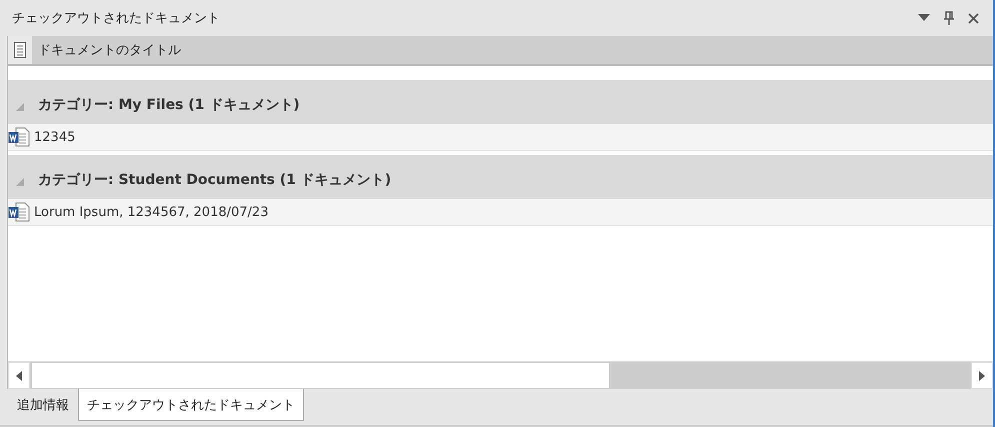  What do you see at coordinates (500, 137) in the screenshot?
I see `document-row: 12345` at bounding box center [500, 137].